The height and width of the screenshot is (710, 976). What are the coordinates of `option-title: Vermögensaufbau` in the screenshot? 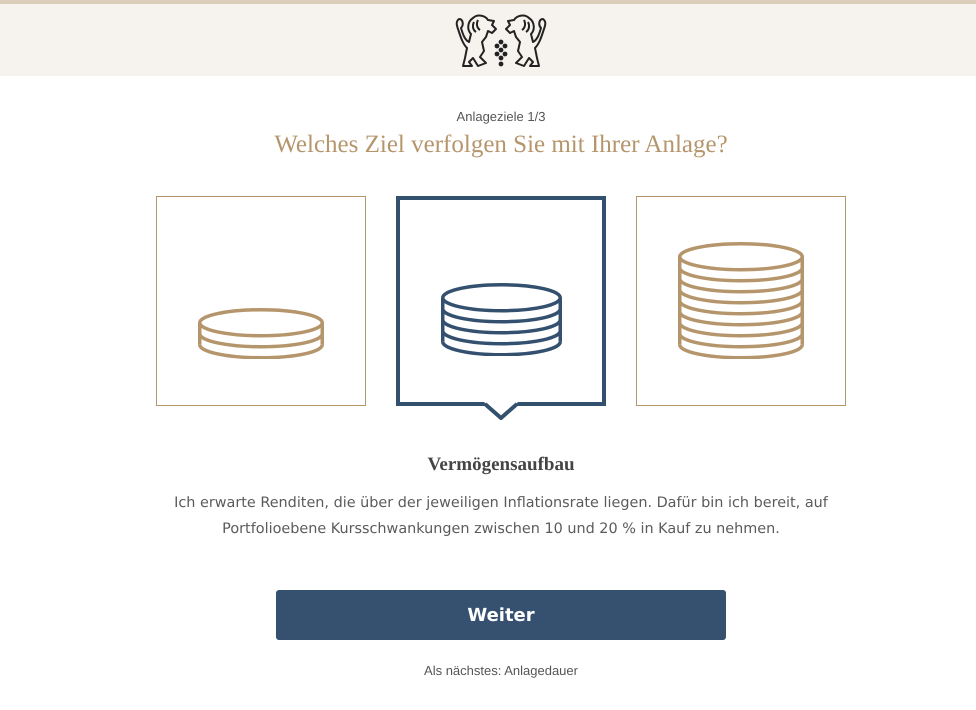 It's located at (501, 465).